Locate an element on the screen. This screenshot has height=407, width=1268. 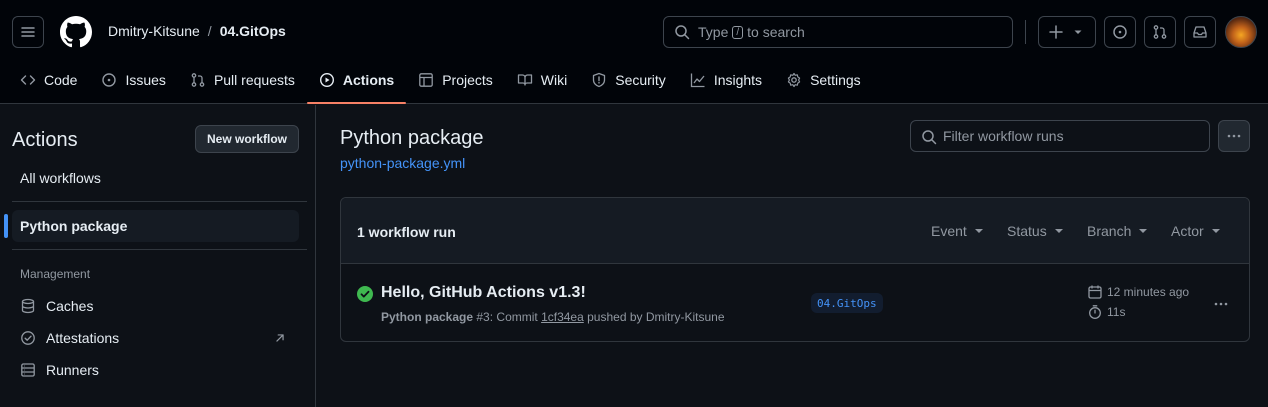
run-duration-text: 11s is located at coordinates (1116, 312).